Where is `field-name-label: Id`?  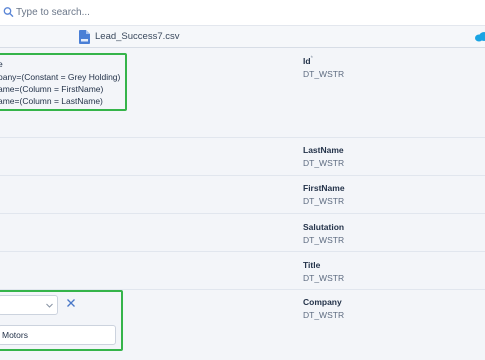
field-name-label: Id is located at coordinates (307, 61).